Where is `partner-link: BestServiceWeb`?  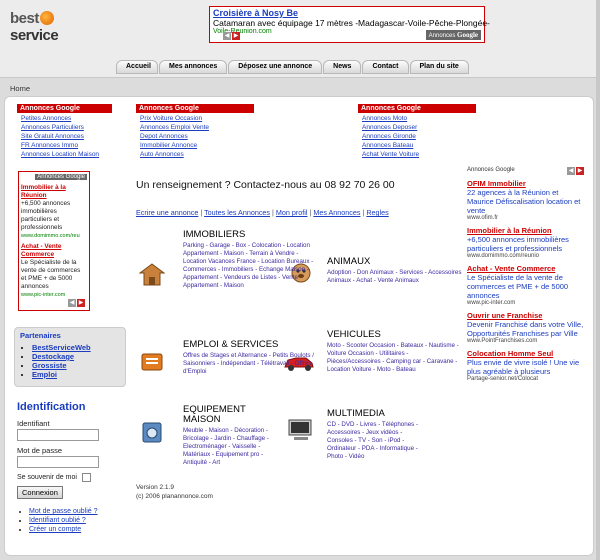 partner-link: BestServiceWeb is located at coordinates (61, 347).